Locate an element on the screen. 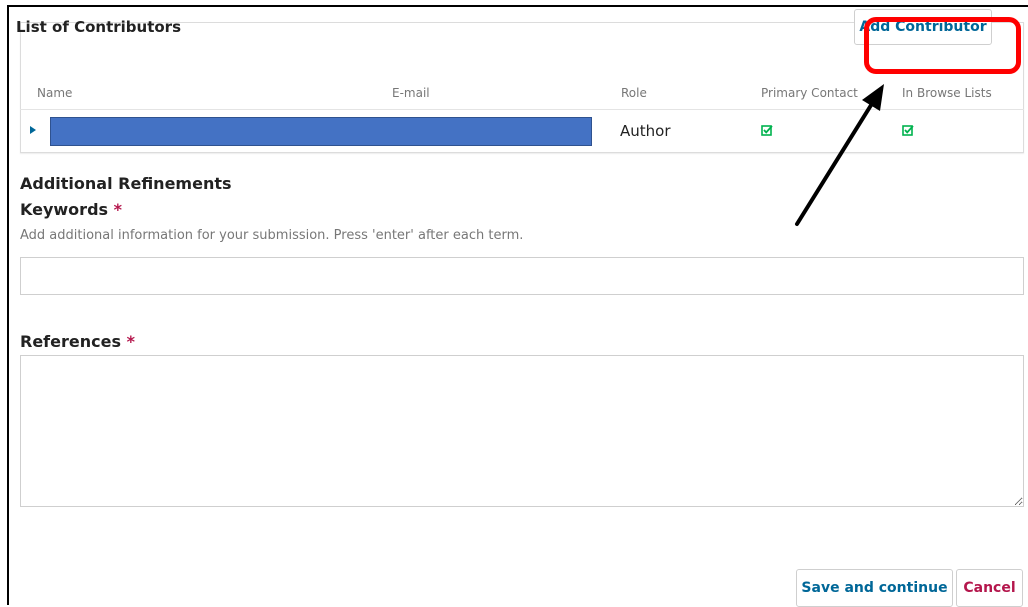  references-label-text: References is located at coordinates (70, 341).